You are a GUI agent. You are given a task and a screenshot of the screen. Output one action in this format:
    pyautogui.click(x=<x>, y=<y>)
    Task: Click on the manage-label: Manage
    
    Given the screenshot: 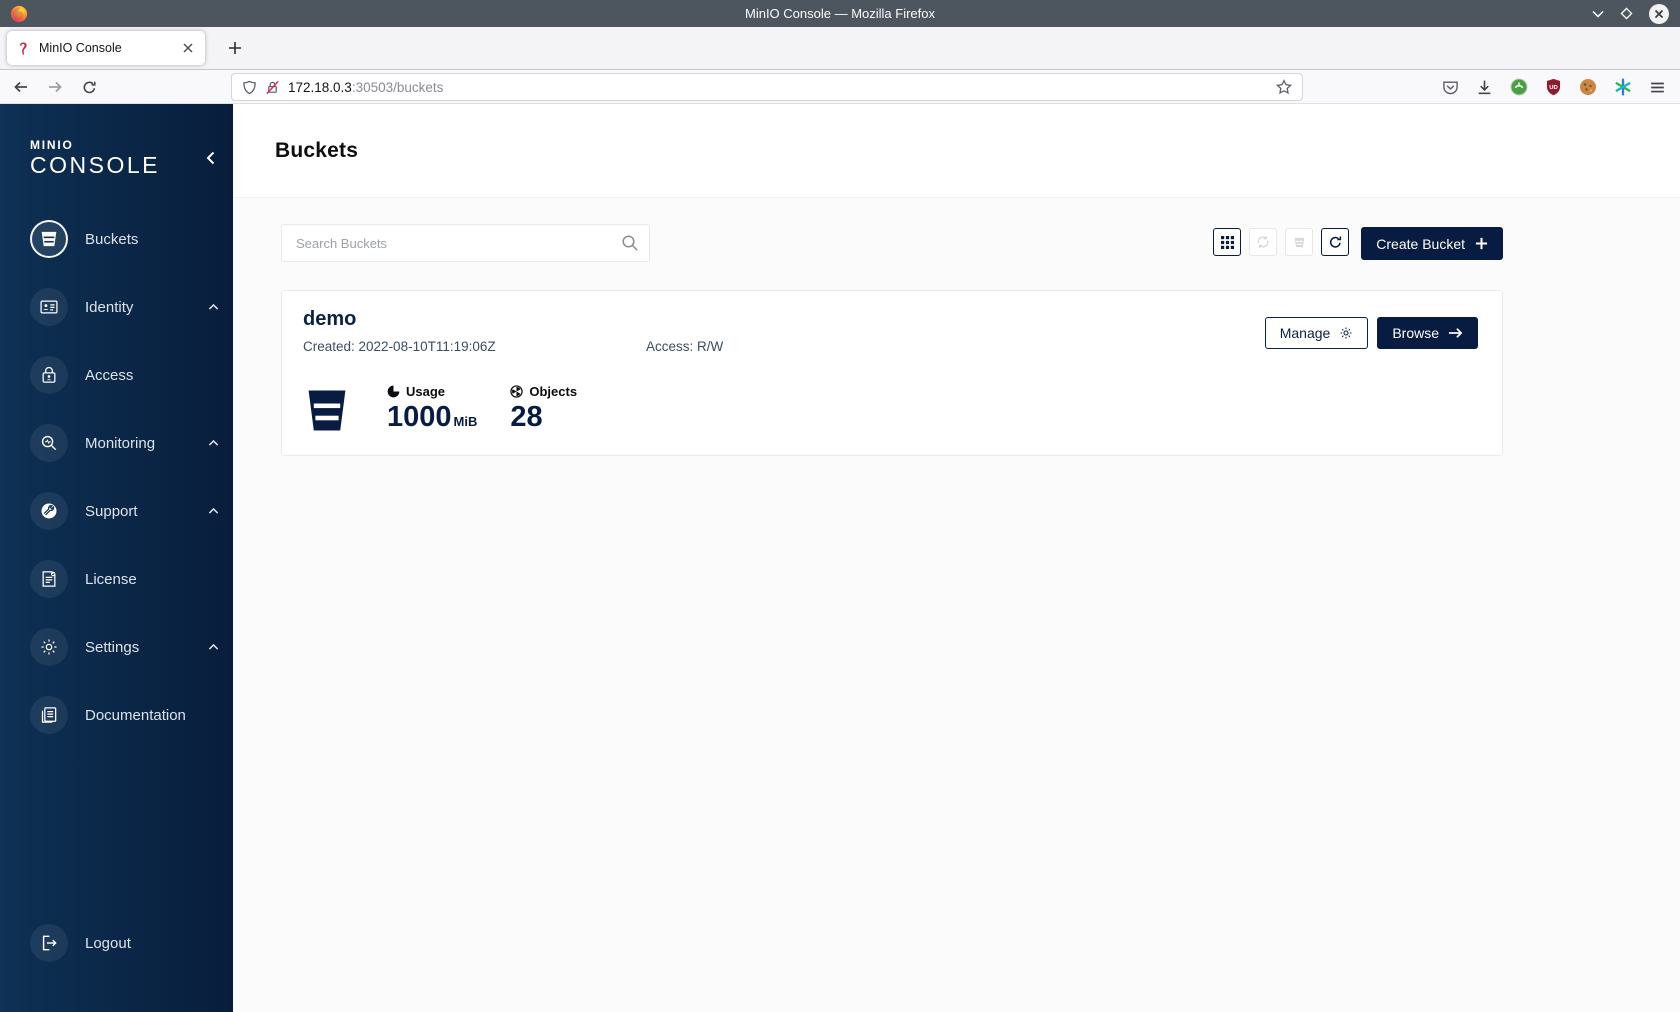 What is the action you would take?
    pyautogui.click(x=1305, y=333)
    